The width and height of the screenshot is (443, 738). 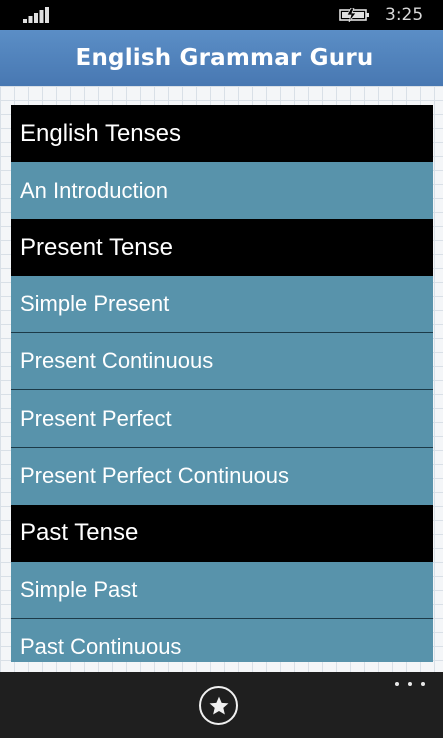 I want to click on favorites-button, so click(x=218, y=705).